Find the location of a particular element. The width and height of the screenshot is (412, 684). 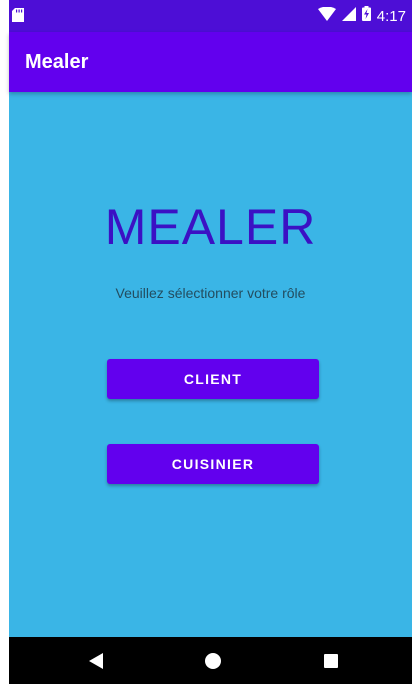

status-bar: 4:17 is located at coordinates (210, 16).